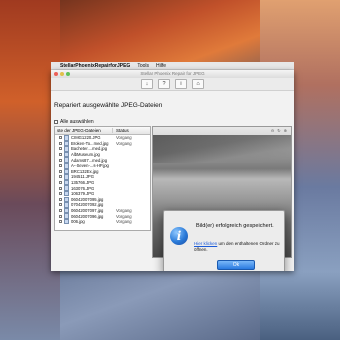 Image resolution: width=340 pixels, height=340 pixels. I want to click on rotate-icon: ↻, so click(278, 130).